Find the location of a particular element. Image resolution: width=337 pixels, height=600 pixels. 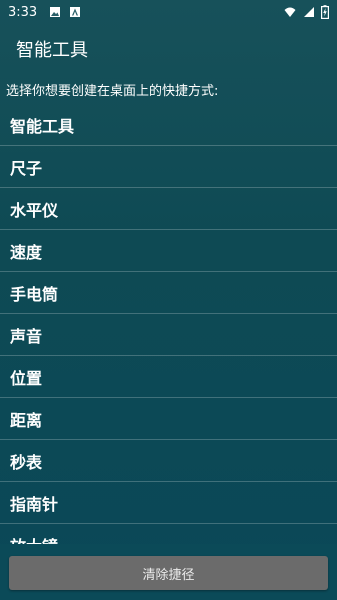

list-item-flashlight: 手电筒 is located at coordinates (168, 293).